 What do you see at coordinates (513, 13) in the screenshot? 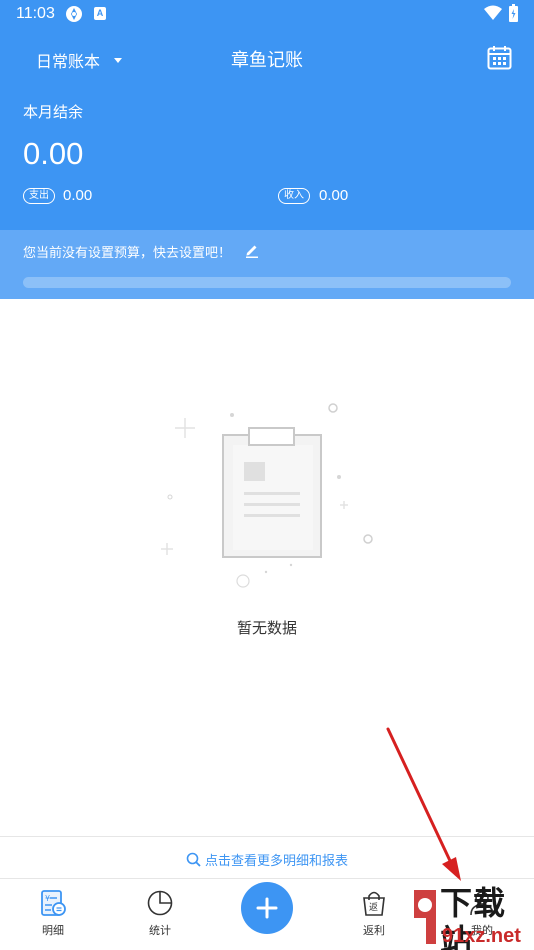
I see `battery-icon` at bounding box center [513, 13].